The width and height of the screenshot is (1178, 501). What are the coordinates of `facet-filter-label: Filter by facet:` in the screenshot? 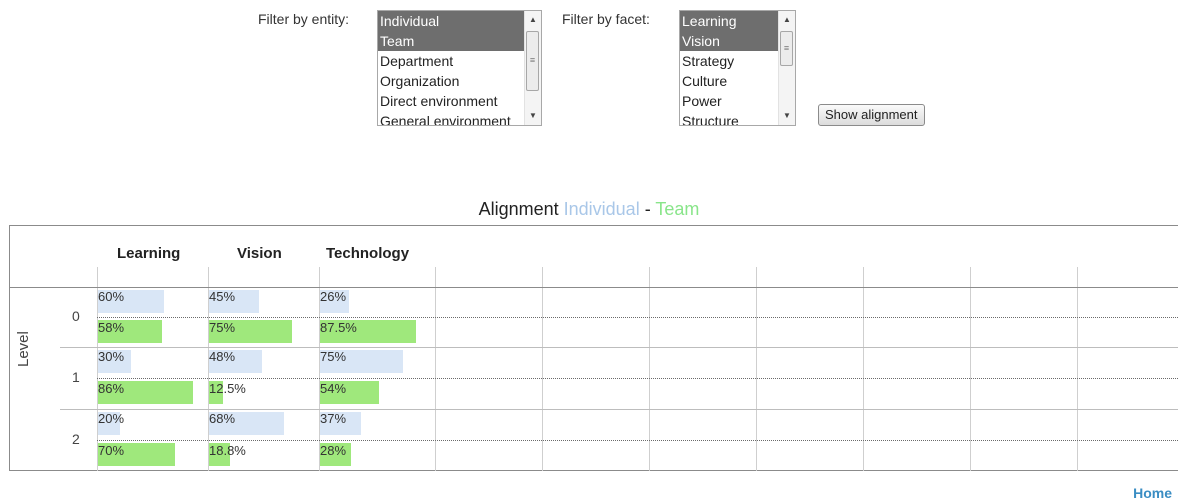 It's located at (606, 19).